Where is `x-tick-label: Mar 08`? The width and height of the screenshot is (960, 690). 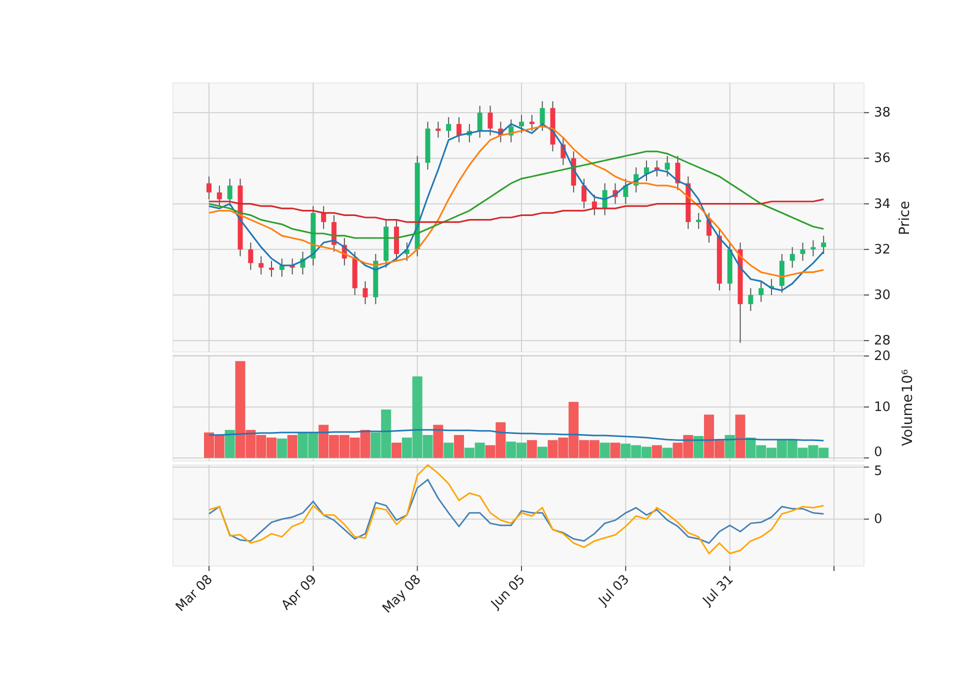 x-tick-label: Mar 08 is located at coordinates (194, 593).